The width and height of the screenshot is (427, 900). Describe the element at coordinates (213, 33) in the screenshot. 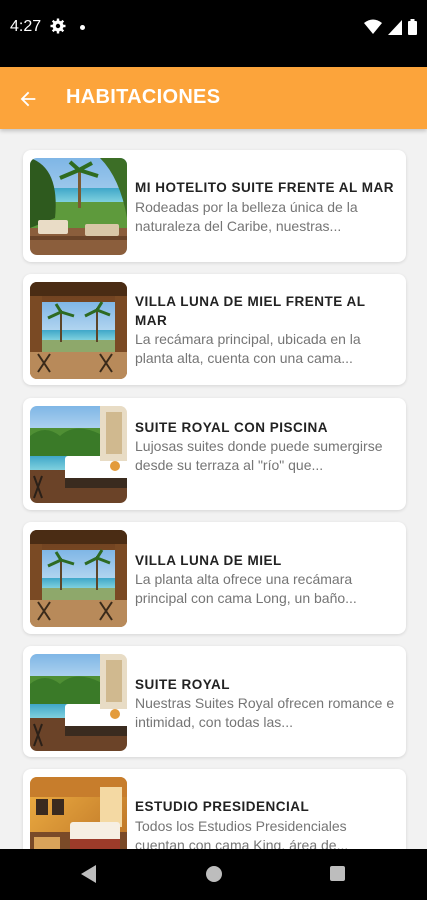

I see `status-bar: 4:27` at that location.